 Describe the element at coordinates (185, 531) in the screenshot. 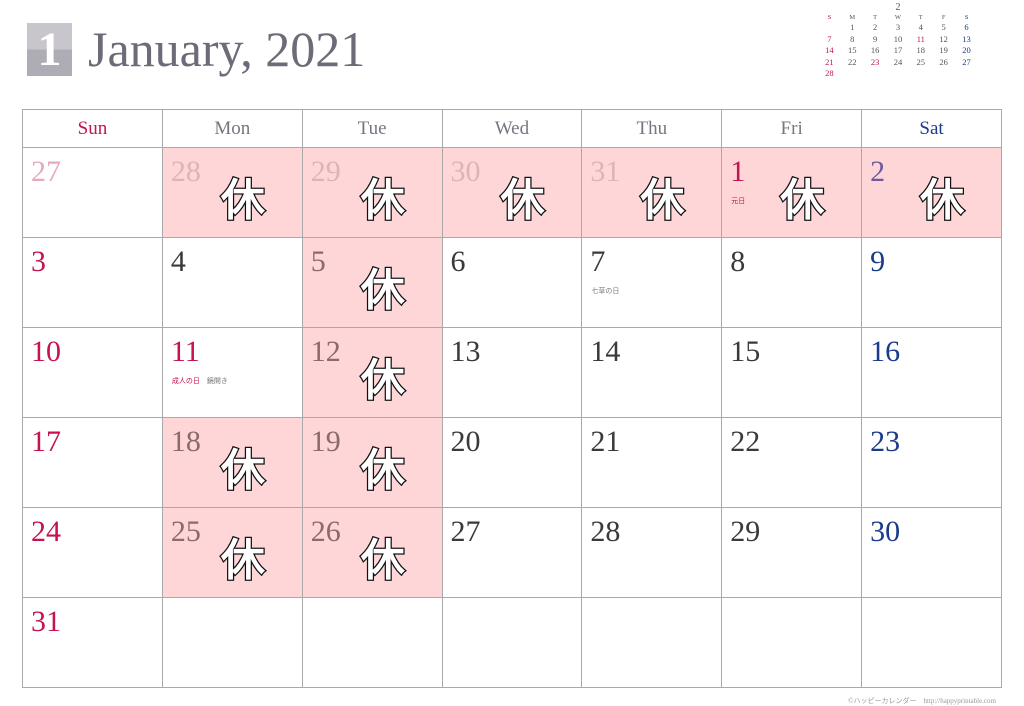

I see `day-number: 25` at that location.